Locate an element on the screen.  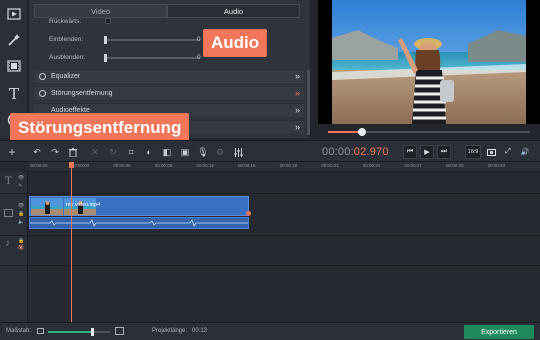
next-clip-button: ⏭ is located at coordinates (444, 152).